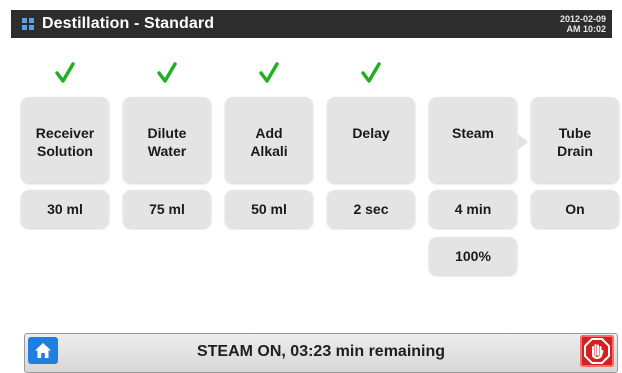 The height and width of the screenshot is (373, 622). I want to click on step-label-line1: Delay, so click(371, 133).